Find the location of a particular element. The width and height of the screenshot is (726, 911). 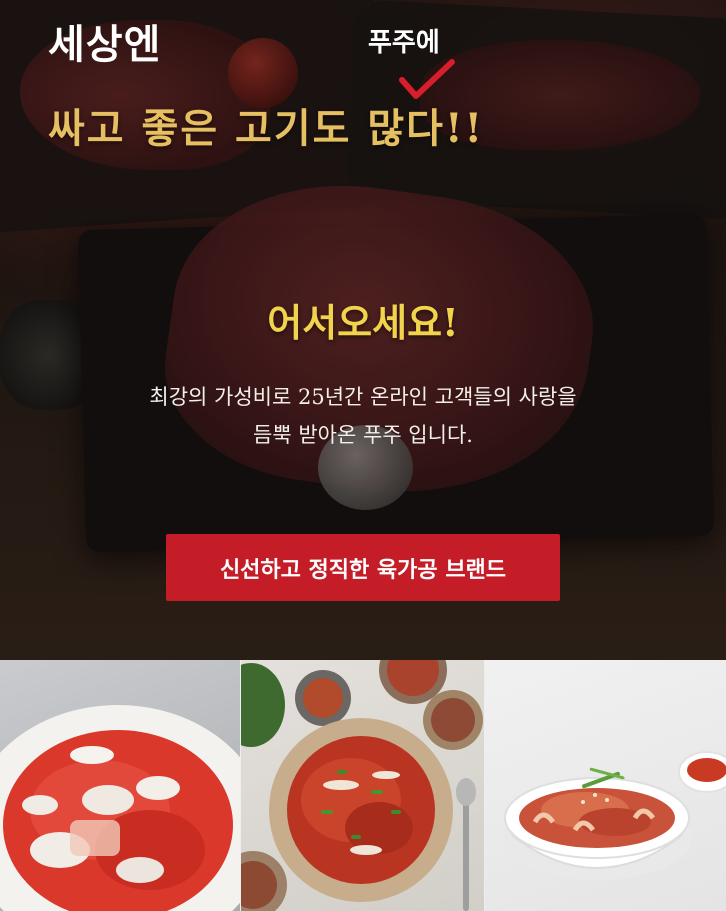

spicy-pork-squid-image is located at coordinates (120, 808).